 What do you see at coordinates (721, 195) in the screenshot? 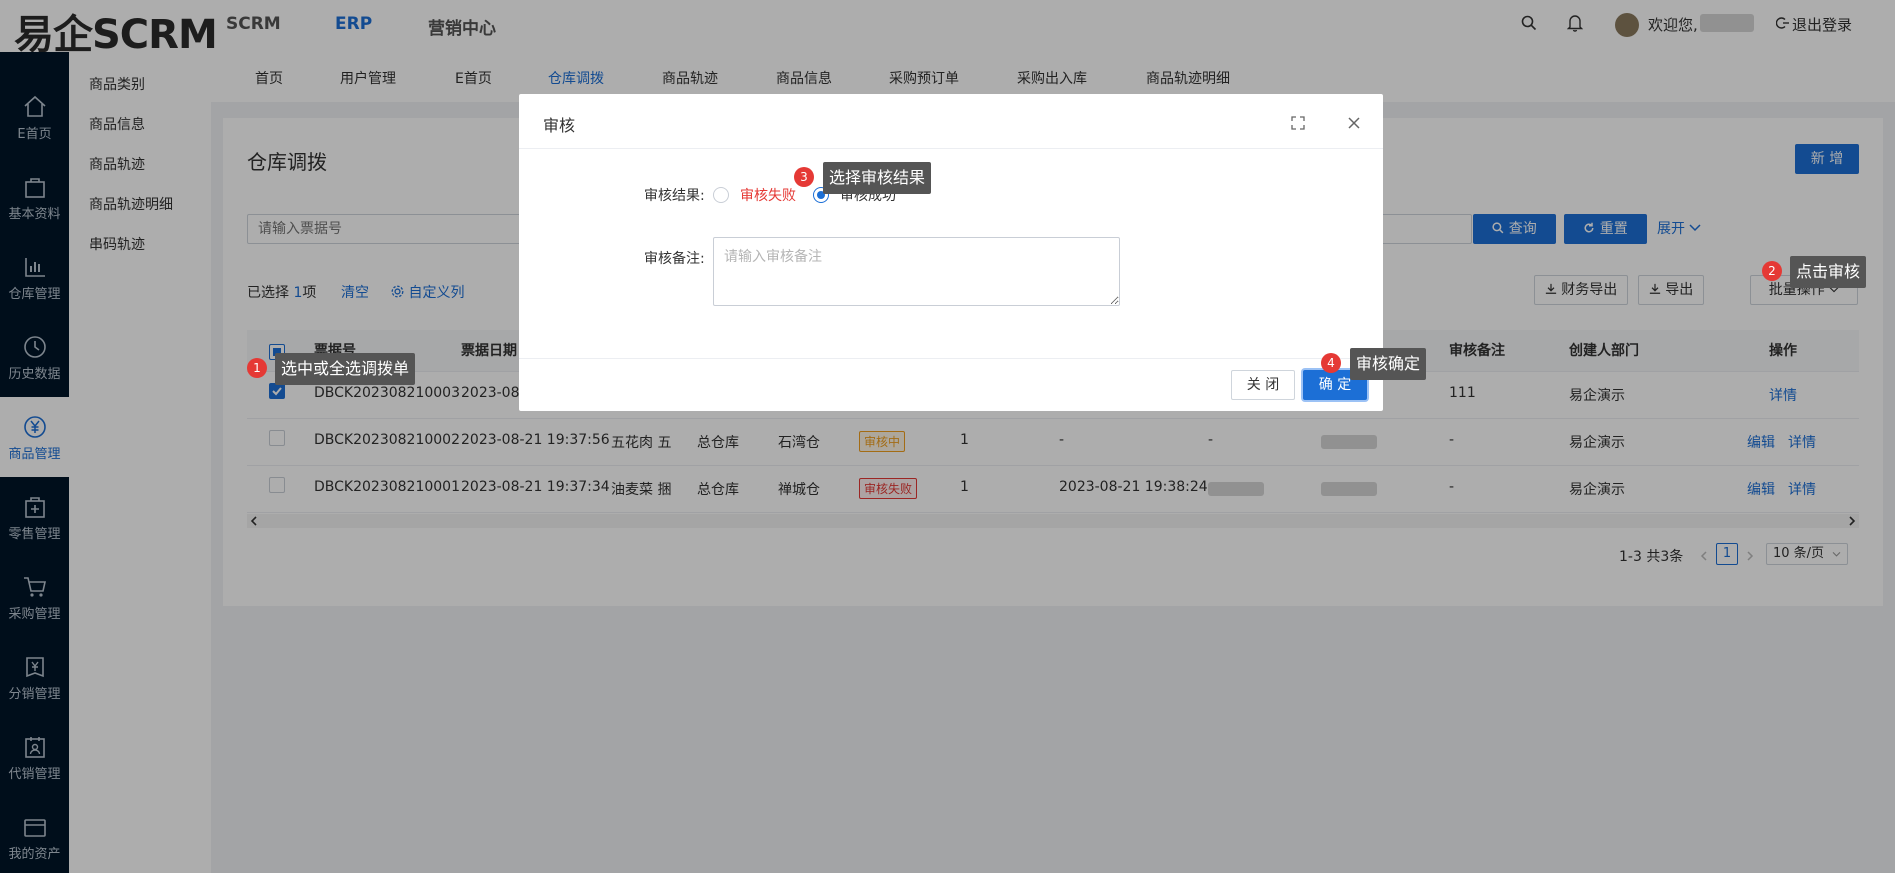
I see `radio-audit-fail` at bounding box center [721, 195].